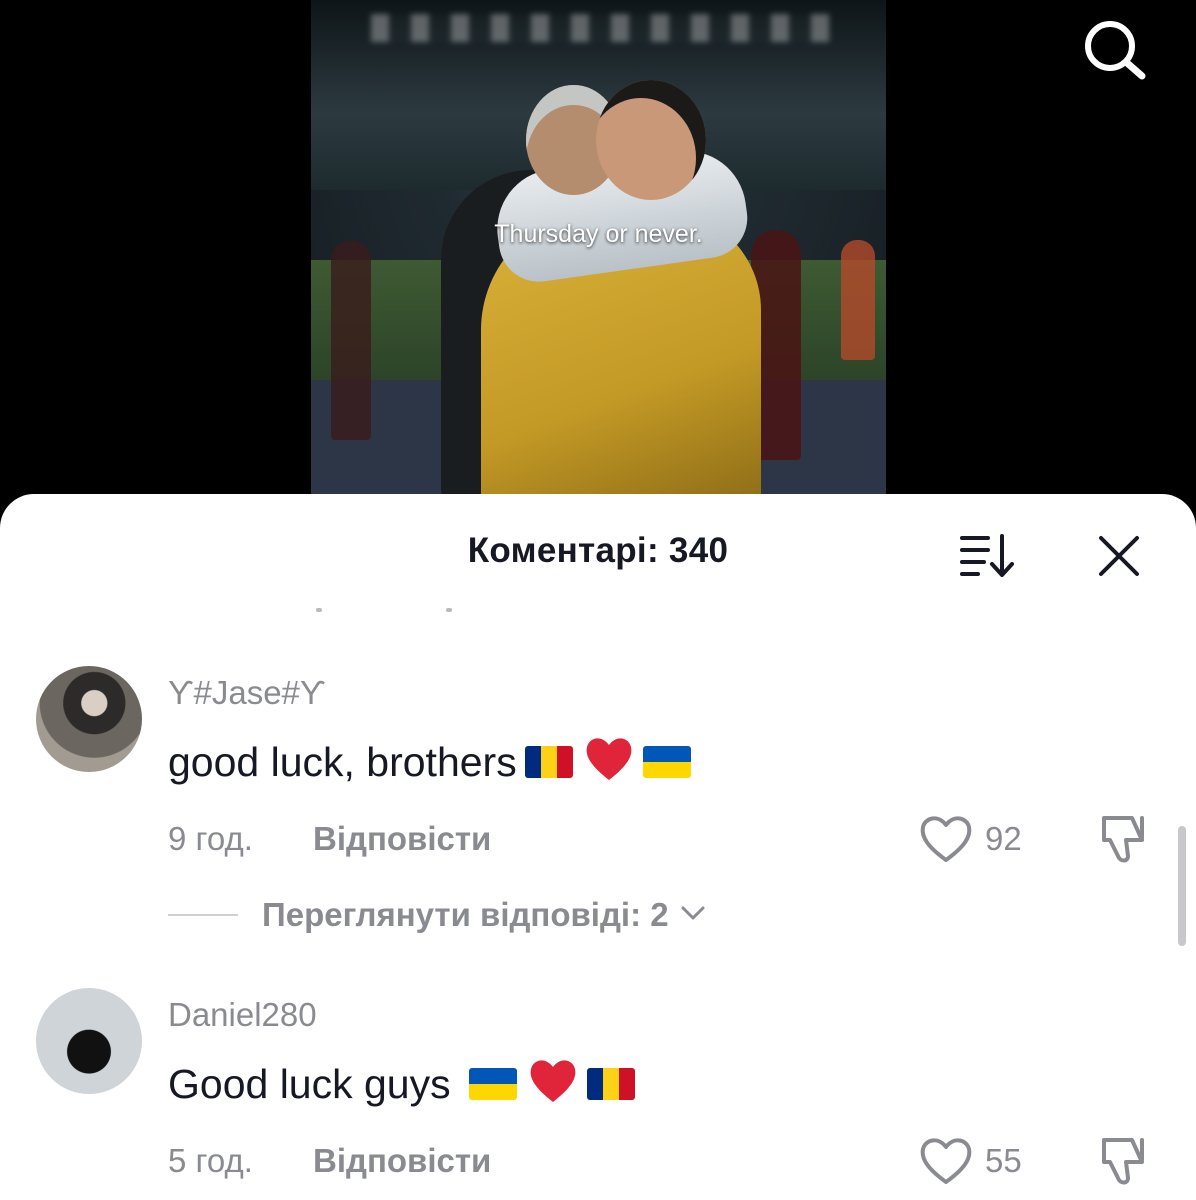  What do you see at coordinates (1182, 886) in the screenshot?
I see `scrollbar` at bounding box center [1182, 886].